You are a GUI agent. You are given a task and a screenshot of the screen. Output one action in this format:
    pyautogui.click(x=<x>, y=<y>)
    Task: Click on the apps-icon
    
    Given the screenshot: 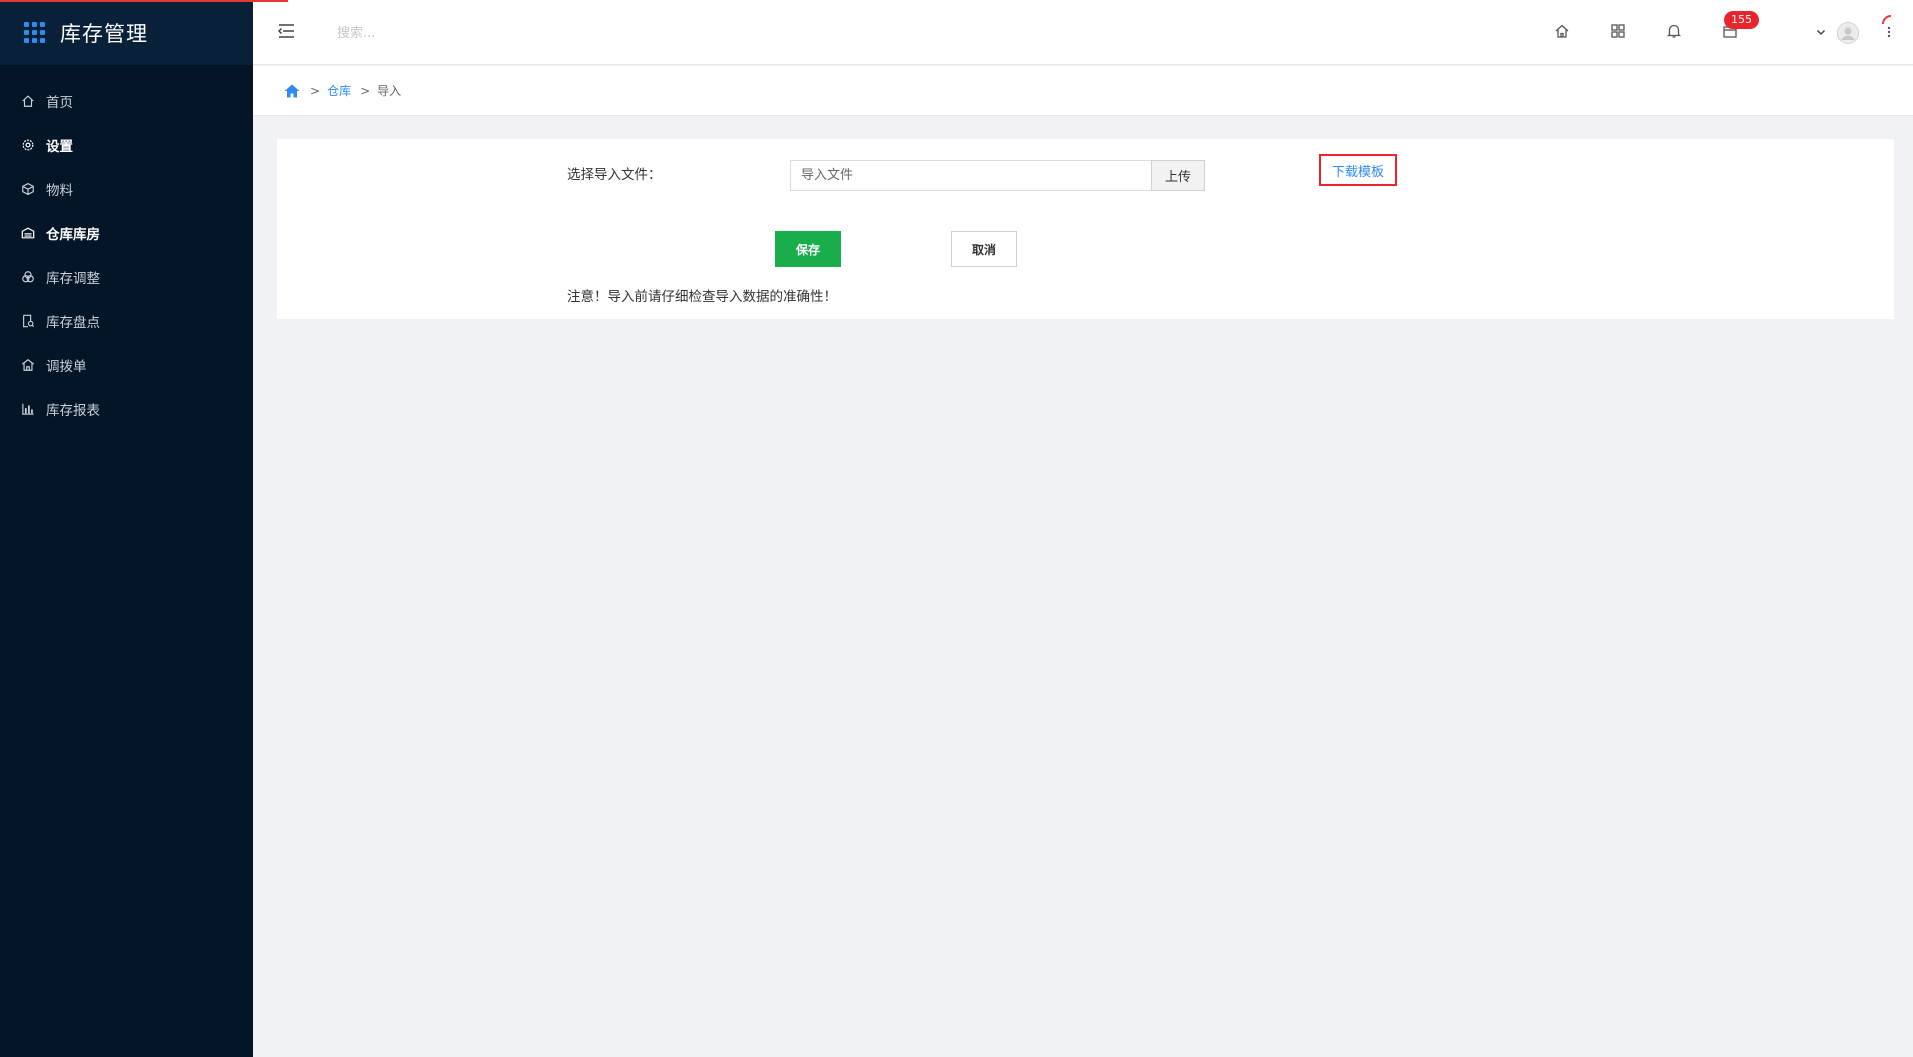 What is the action you would take?
    pyautogui.click(x=1618, y=31)
    